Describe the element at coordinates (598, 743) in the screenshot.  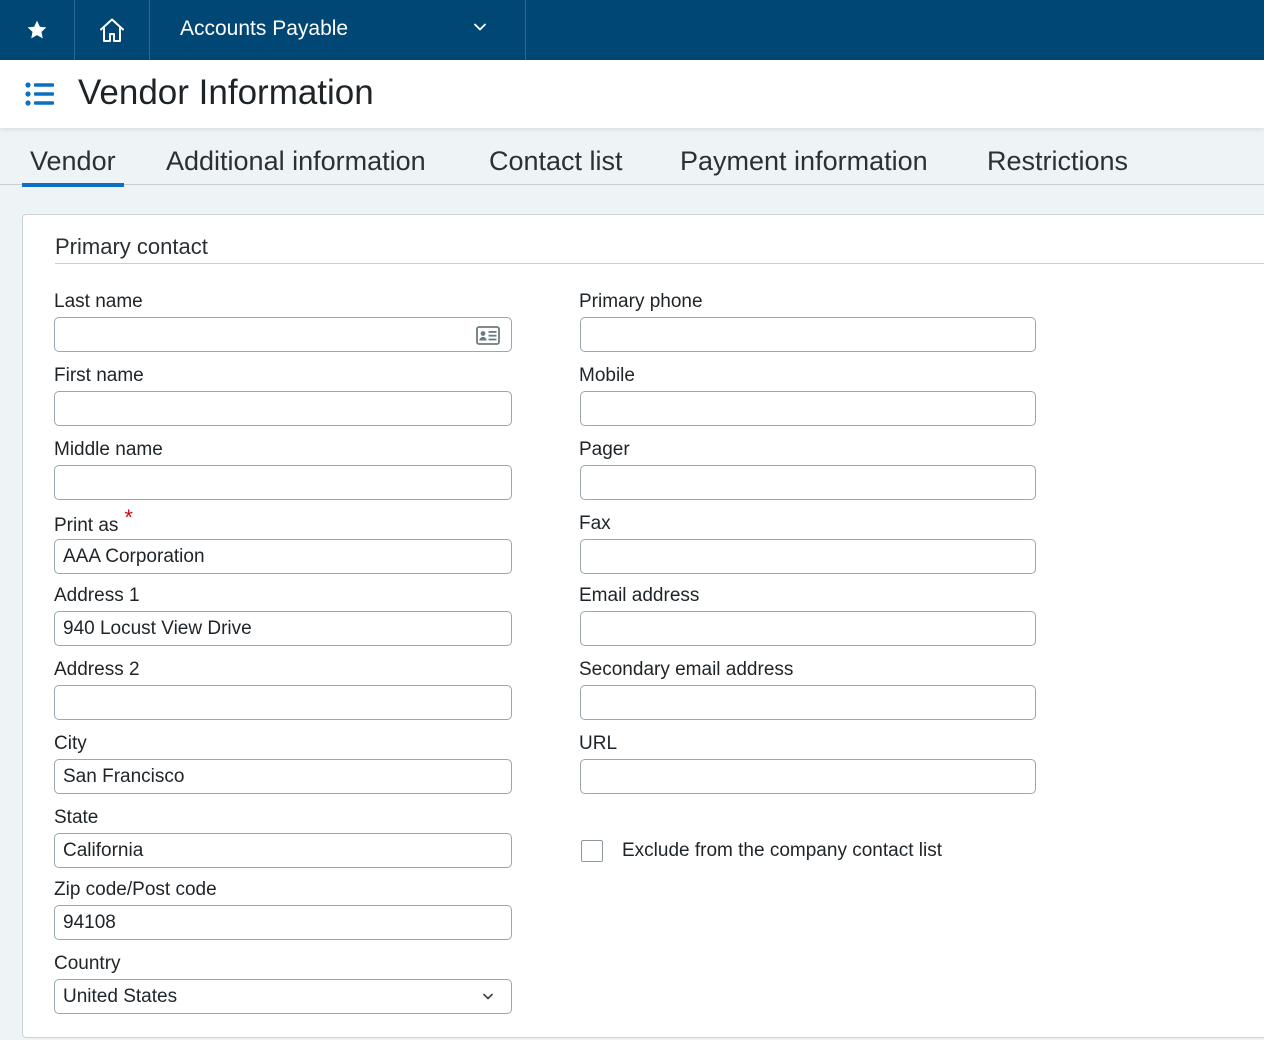
I see `url-label: URL` at that location.